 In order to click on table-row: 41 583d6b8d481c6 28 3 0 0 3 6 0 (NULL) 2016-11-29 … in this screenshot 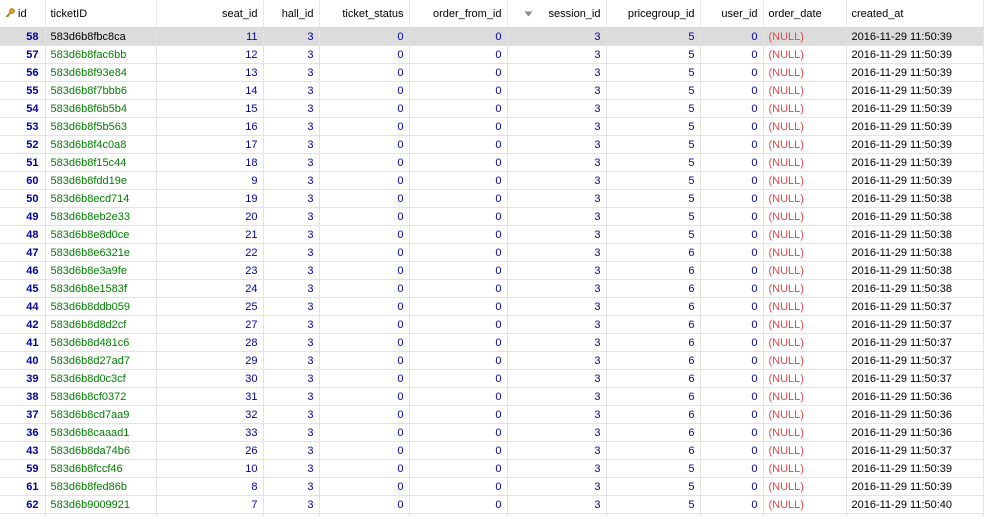, I will do `click(492, 342)`.